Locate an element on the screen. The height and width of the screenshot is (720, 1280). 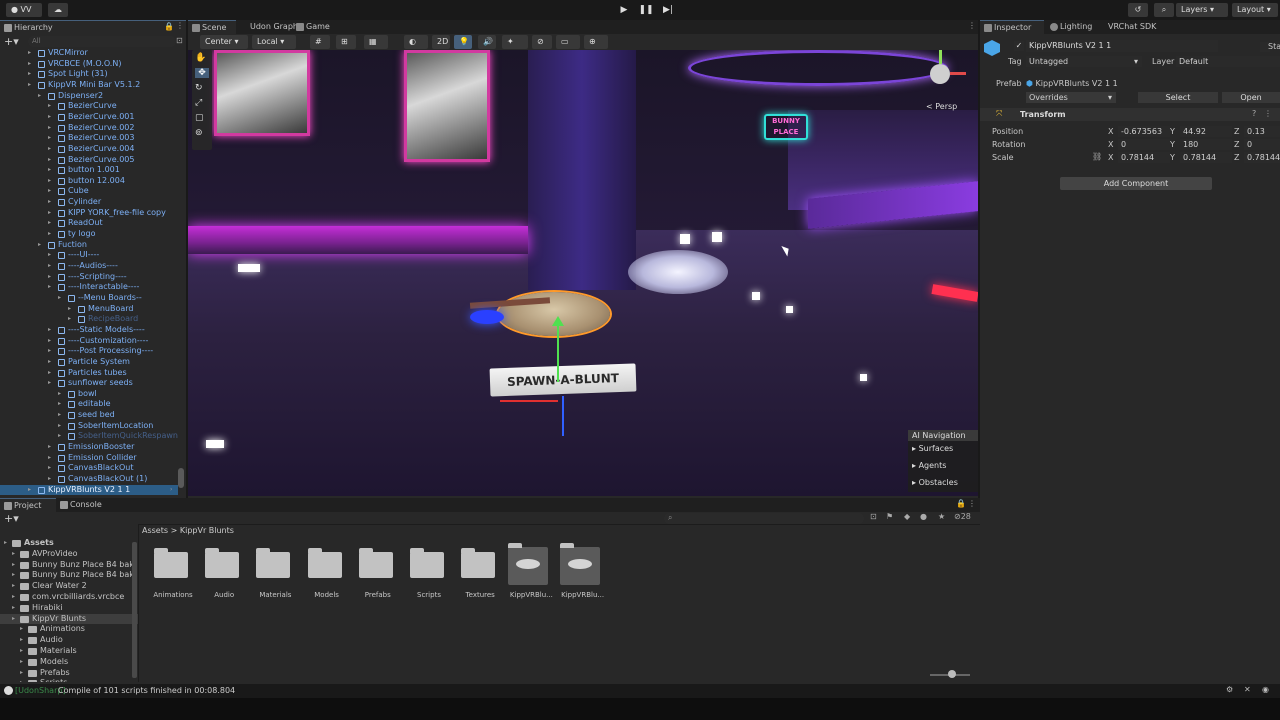
asset-folder: Animations is located at coordinates (173, 574).